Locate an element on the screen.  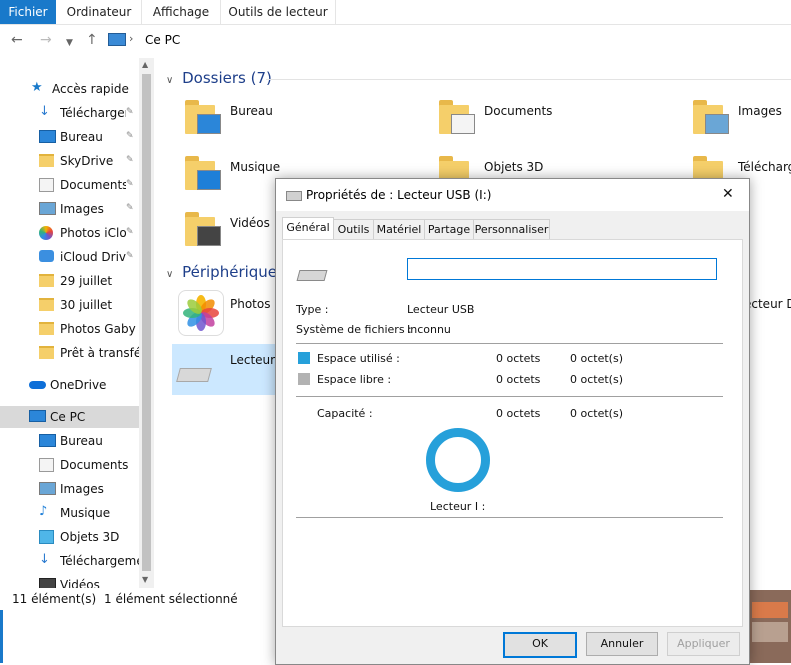
sidebar-item-onedrive: OneDrive is located at coordinates (70, 385).